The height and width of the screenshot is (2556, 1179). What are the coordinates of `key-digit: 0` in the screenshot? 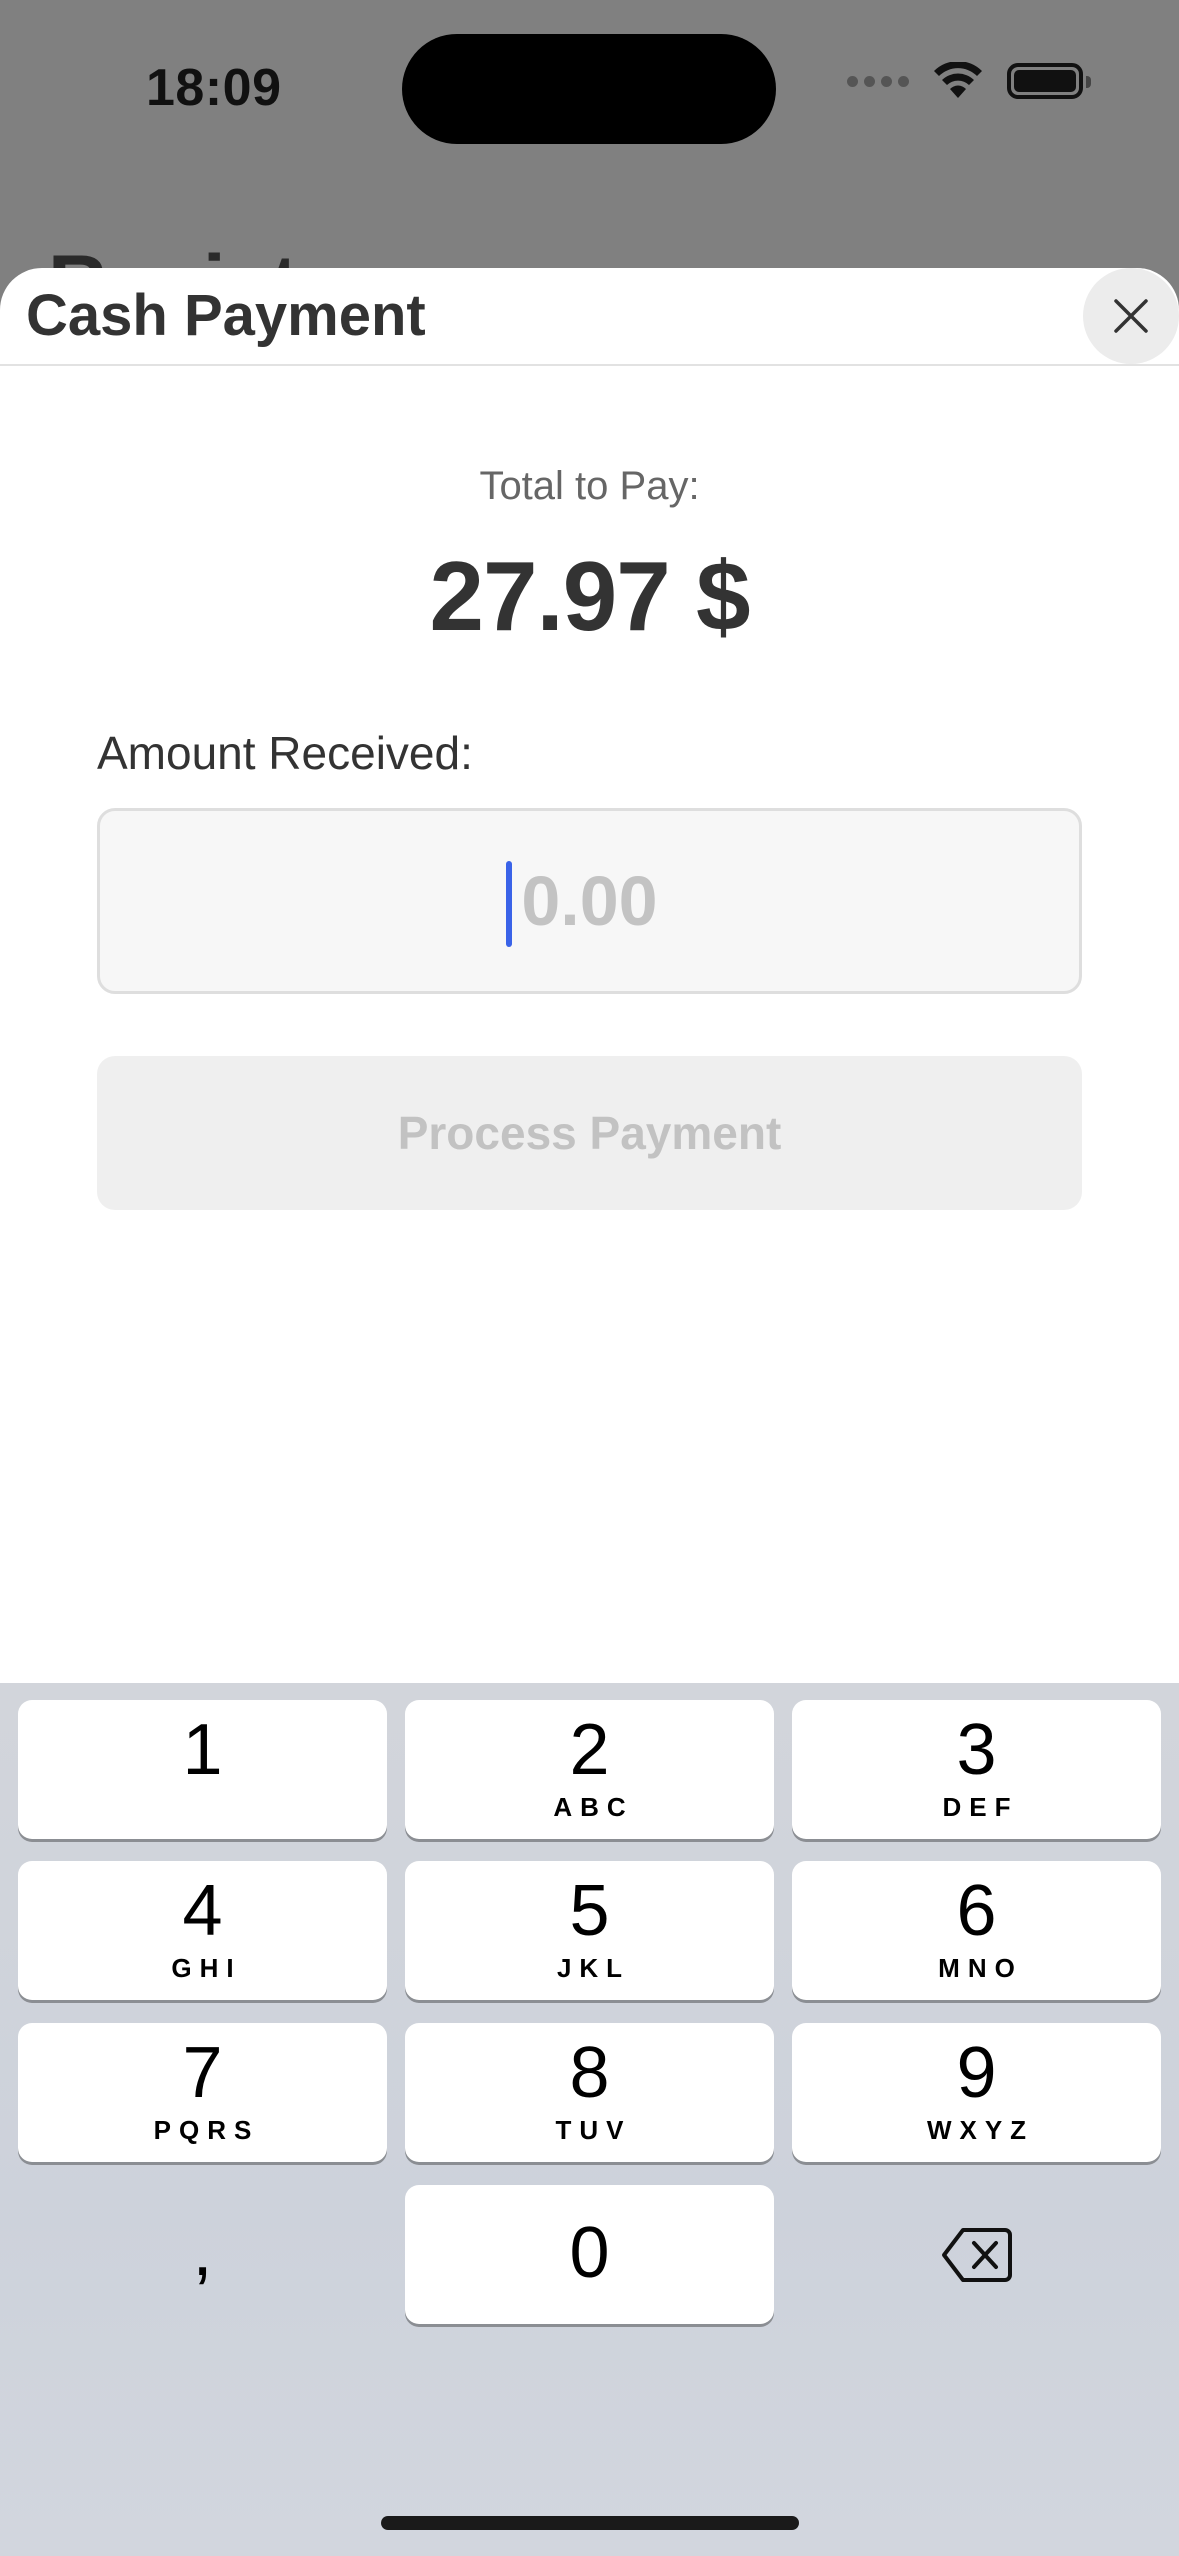 It's located at (589, 2253).